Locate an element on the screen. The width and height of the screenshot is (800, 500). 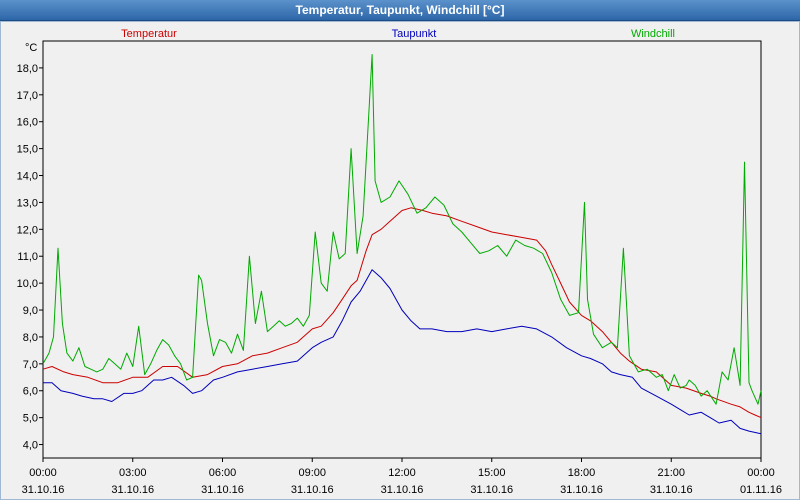
y-tick-label: 11,0 is located at coordinates (27, 257).